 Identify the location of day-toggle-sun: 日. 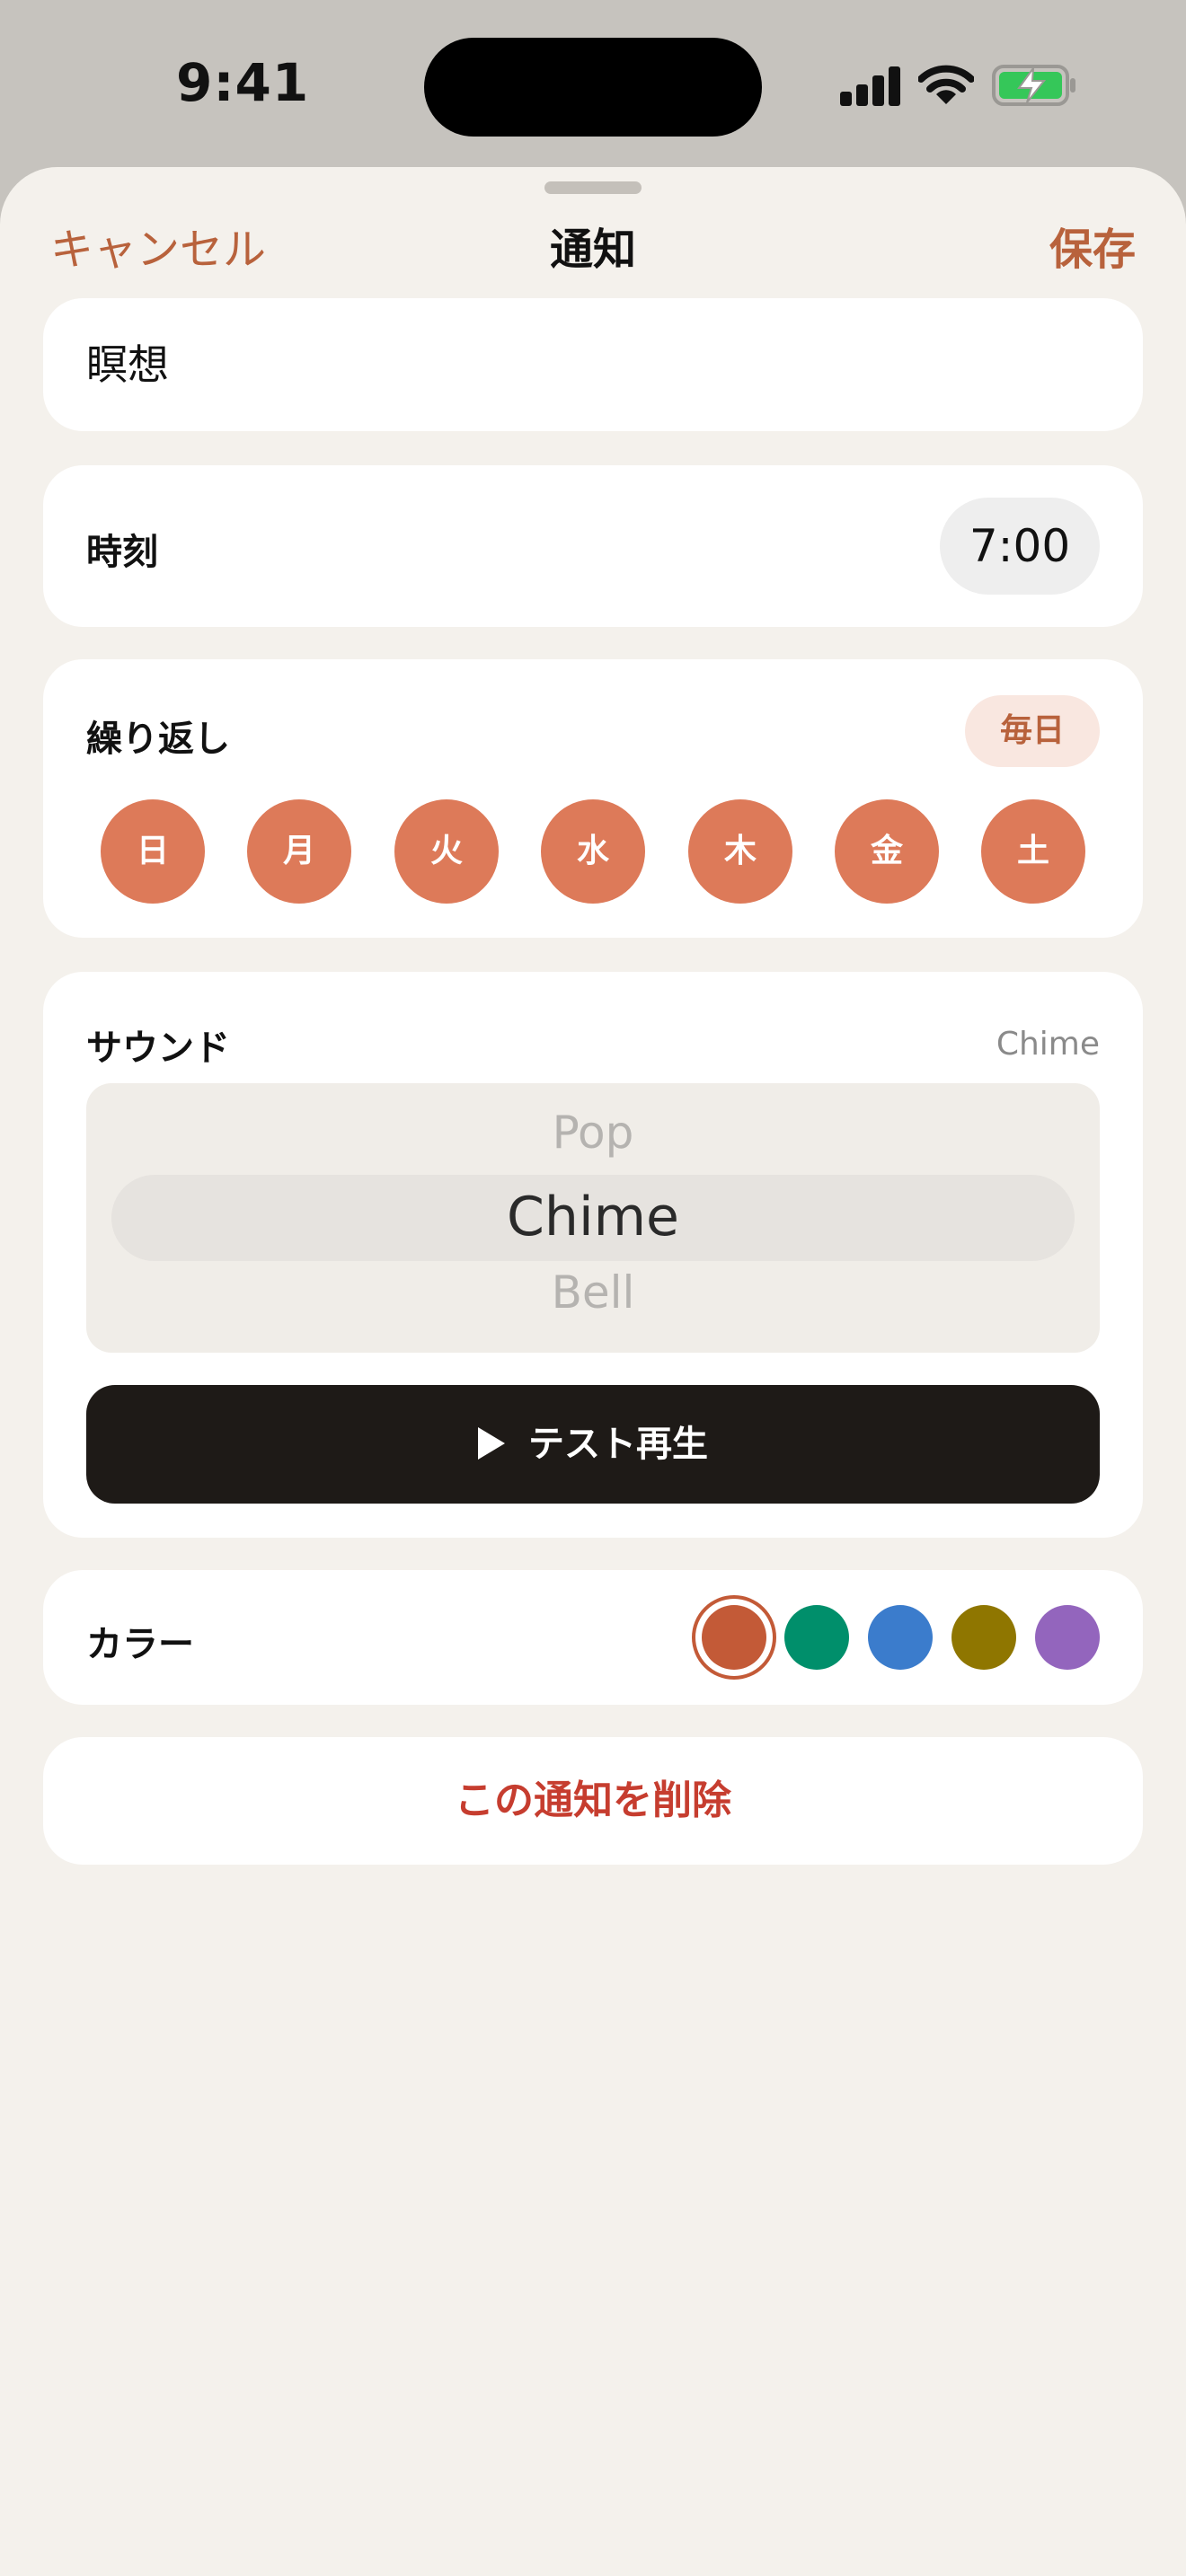
(153, 851).